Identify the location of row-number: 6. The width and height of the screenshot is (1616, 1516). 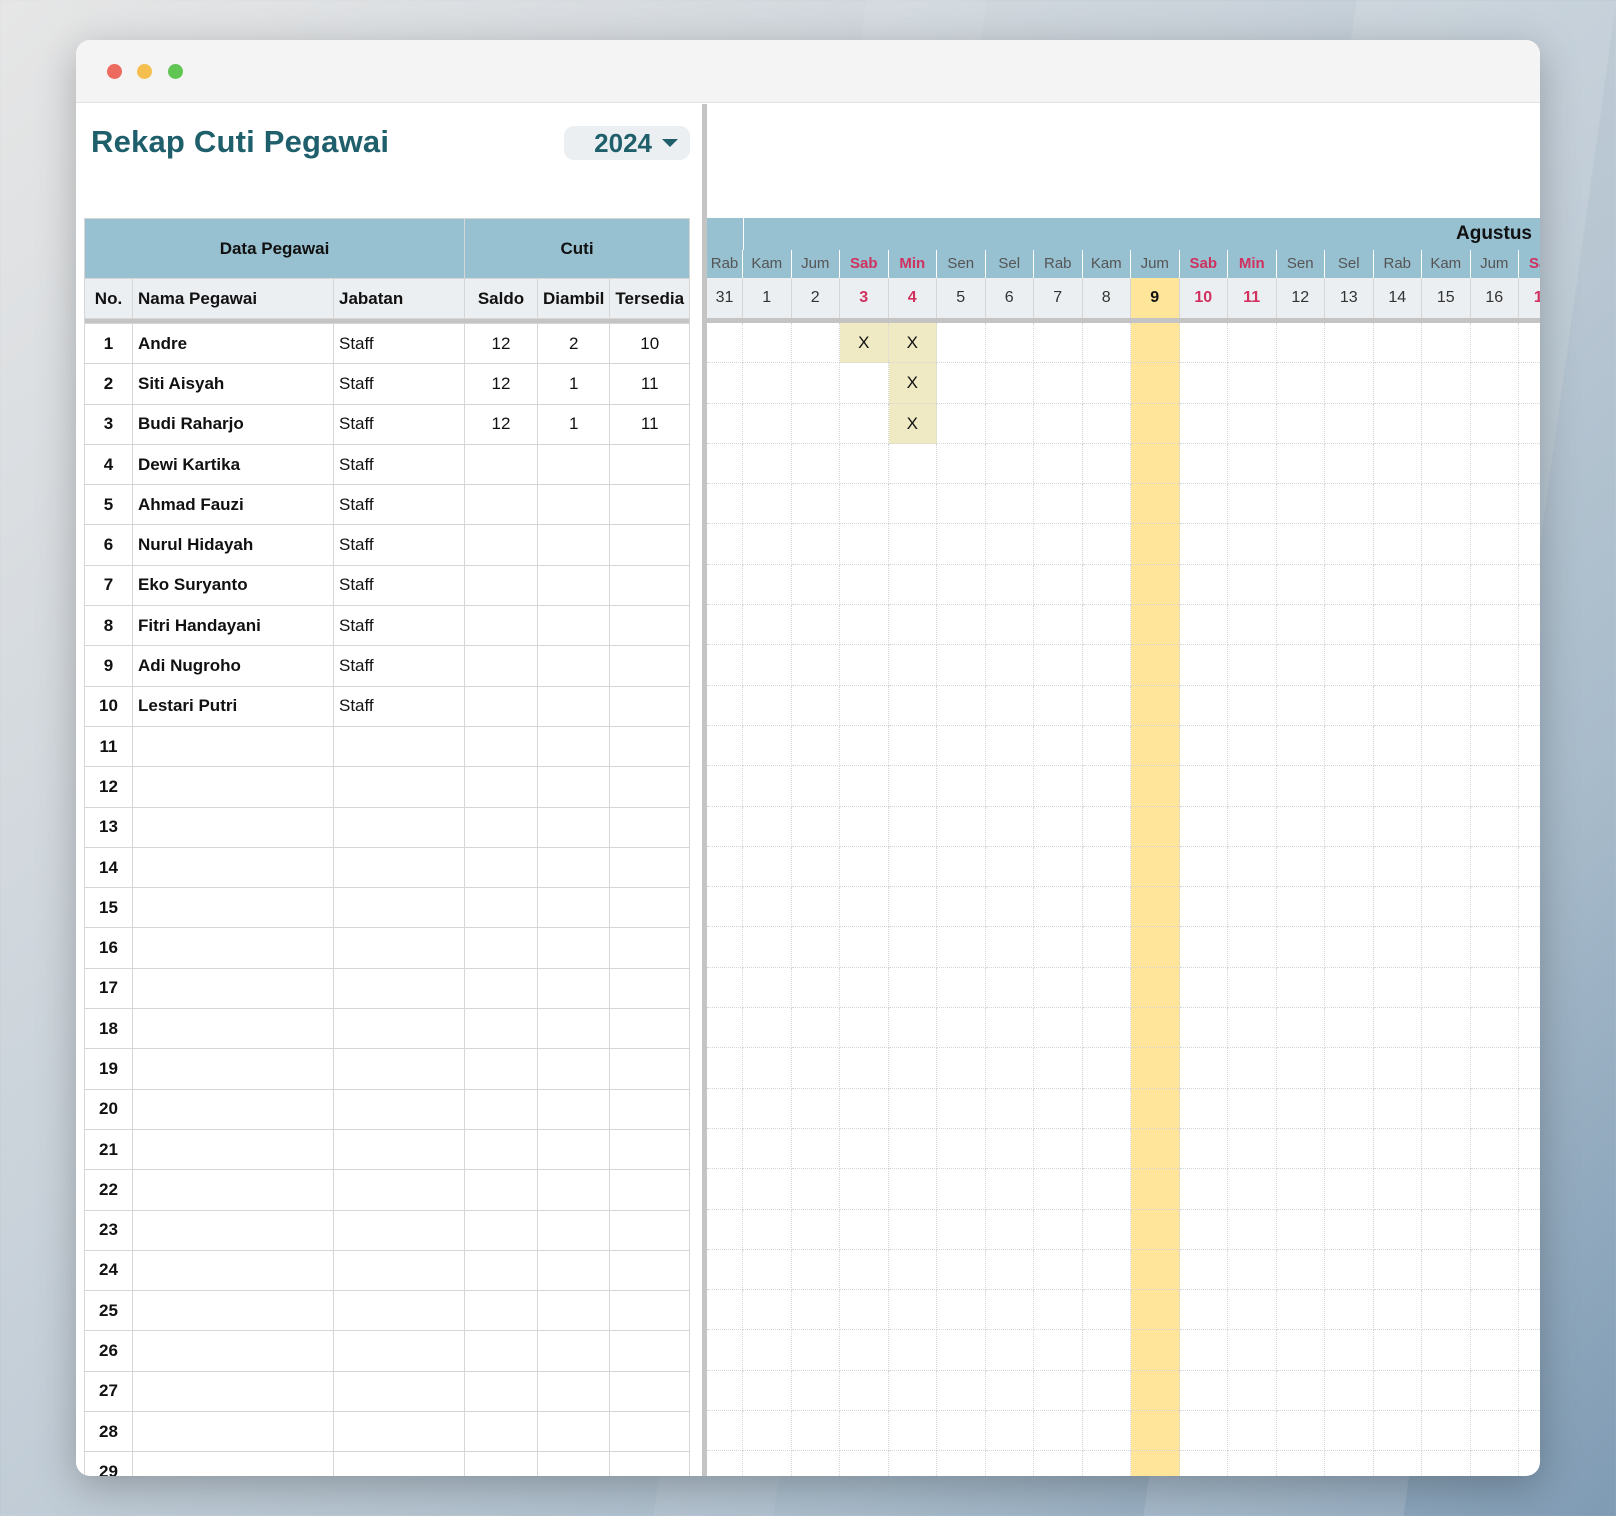
(108, 545).